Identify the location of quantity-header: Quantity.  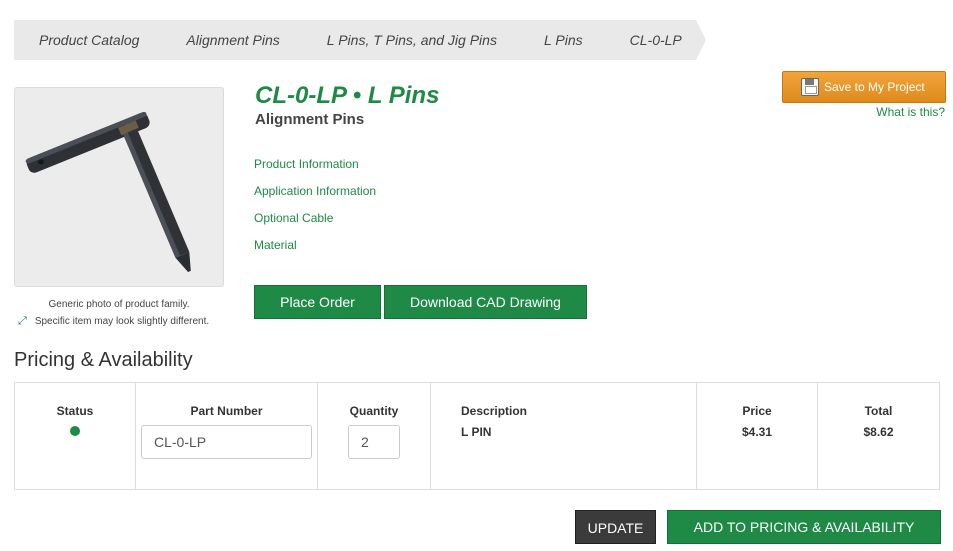
(374, 411).